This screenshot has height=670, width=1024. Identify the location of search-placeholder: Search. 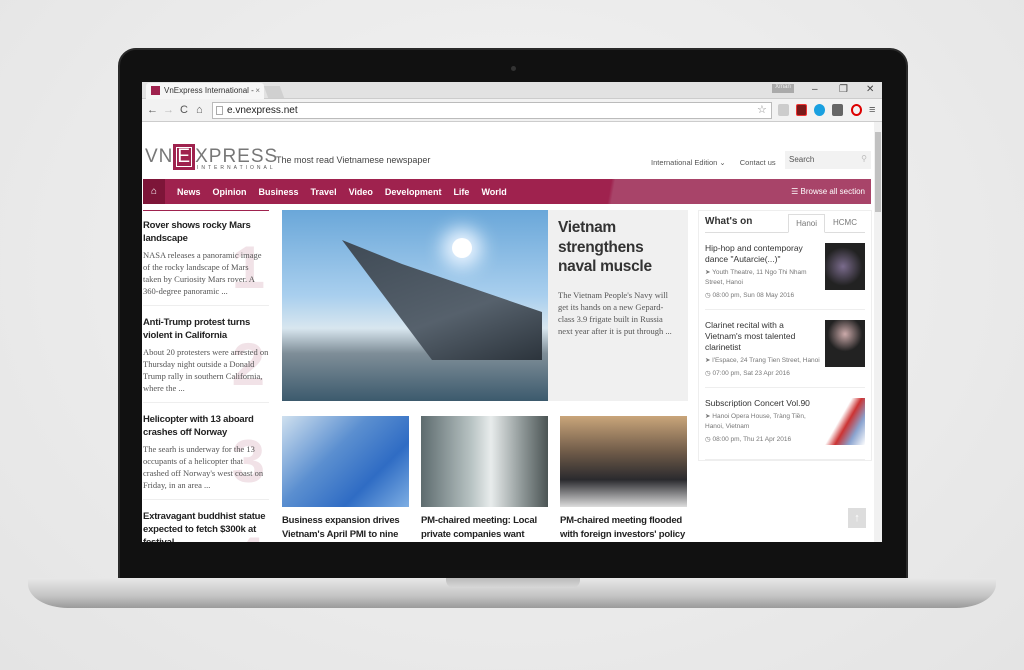
(802, 159).